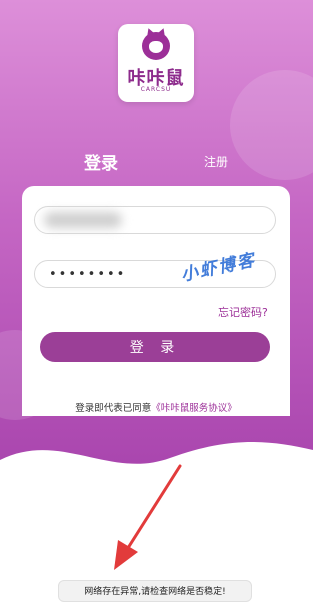  I want to click on app-logo: 咔咔鼠 CARCSU, so click(156, 63).